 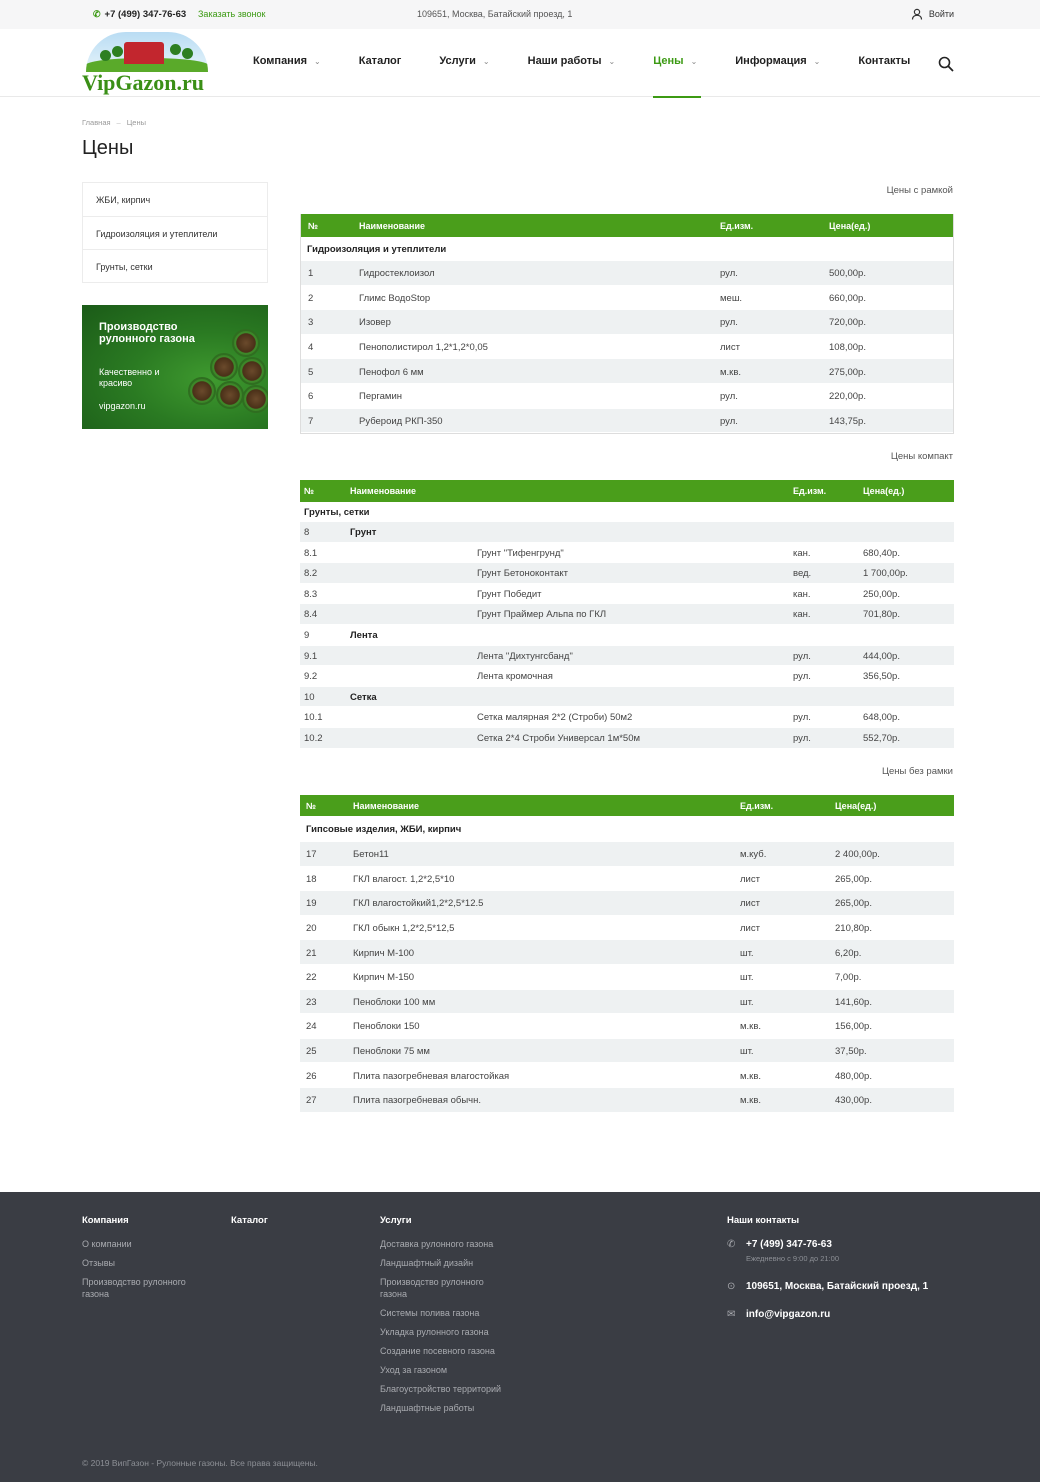 I want to click on search-button, so click(x=946, y=65).